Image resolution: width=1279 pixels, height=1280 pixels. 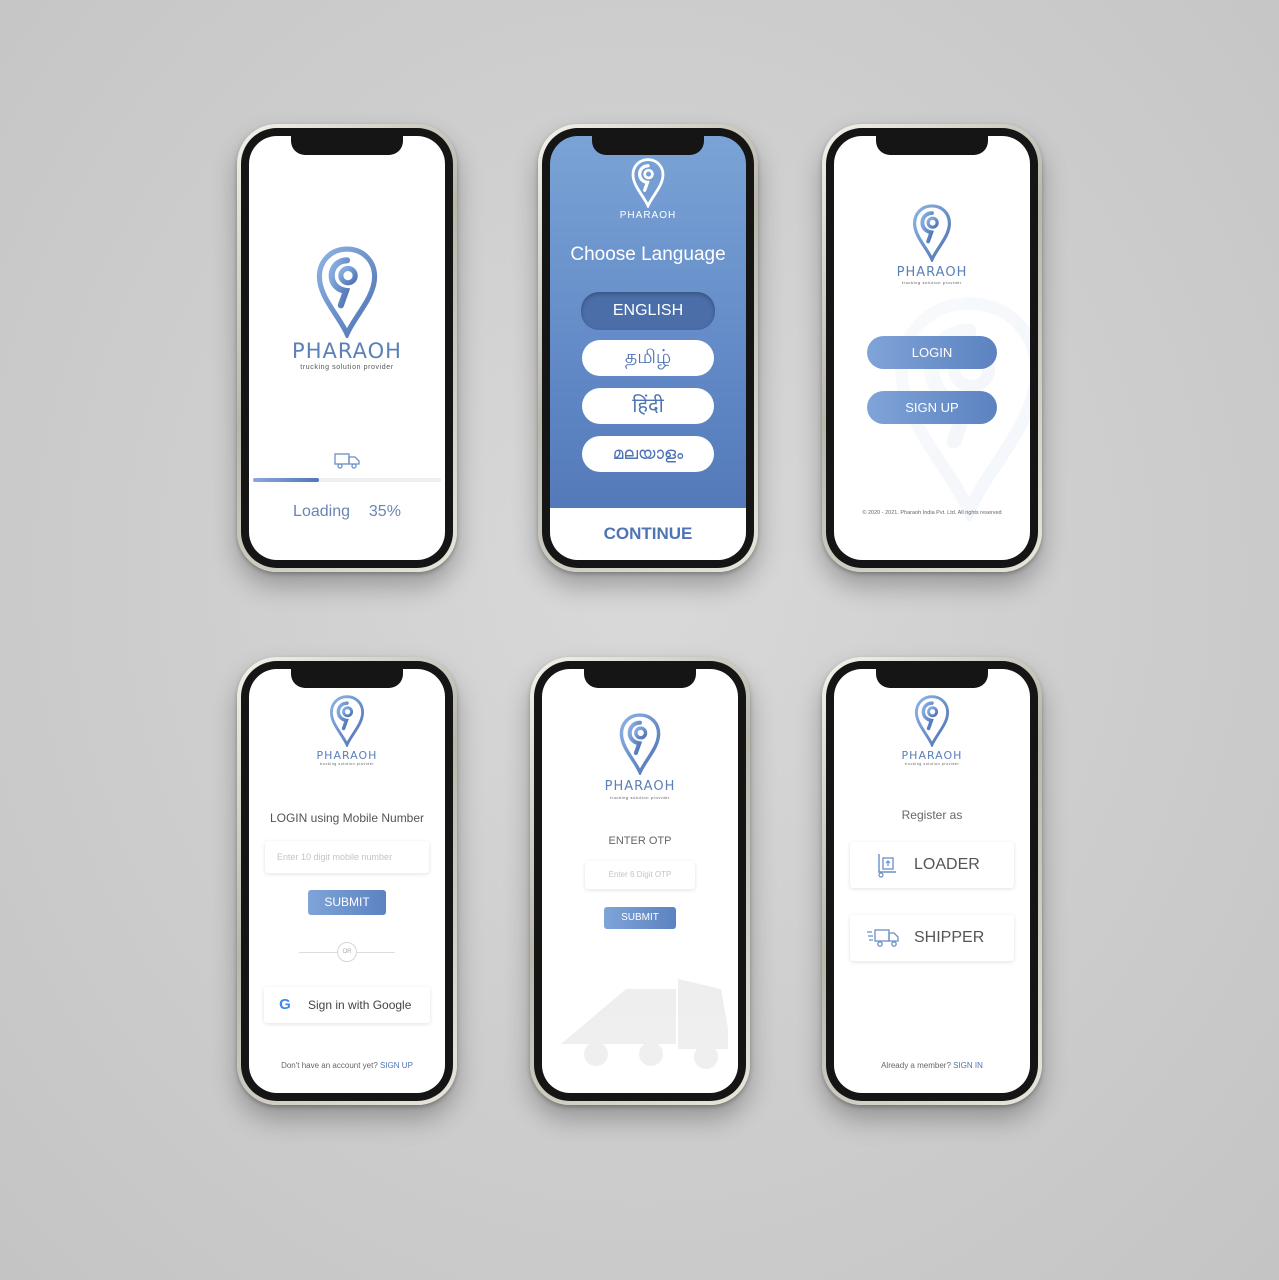 What do you see at coordinates (648, 254) in the screenshot?
I see `language-title: Choose Language` at bounding box center [648, 254].